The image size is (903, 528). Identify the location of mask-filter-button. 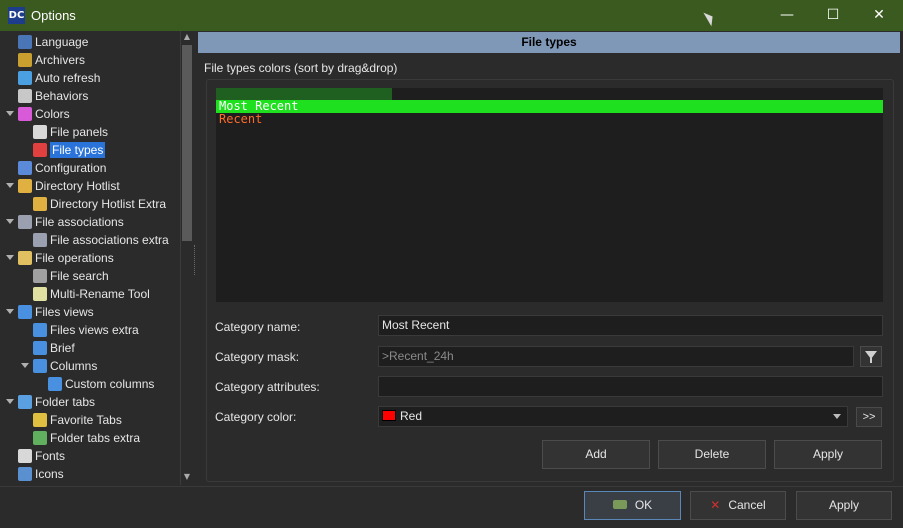
(871, 356).